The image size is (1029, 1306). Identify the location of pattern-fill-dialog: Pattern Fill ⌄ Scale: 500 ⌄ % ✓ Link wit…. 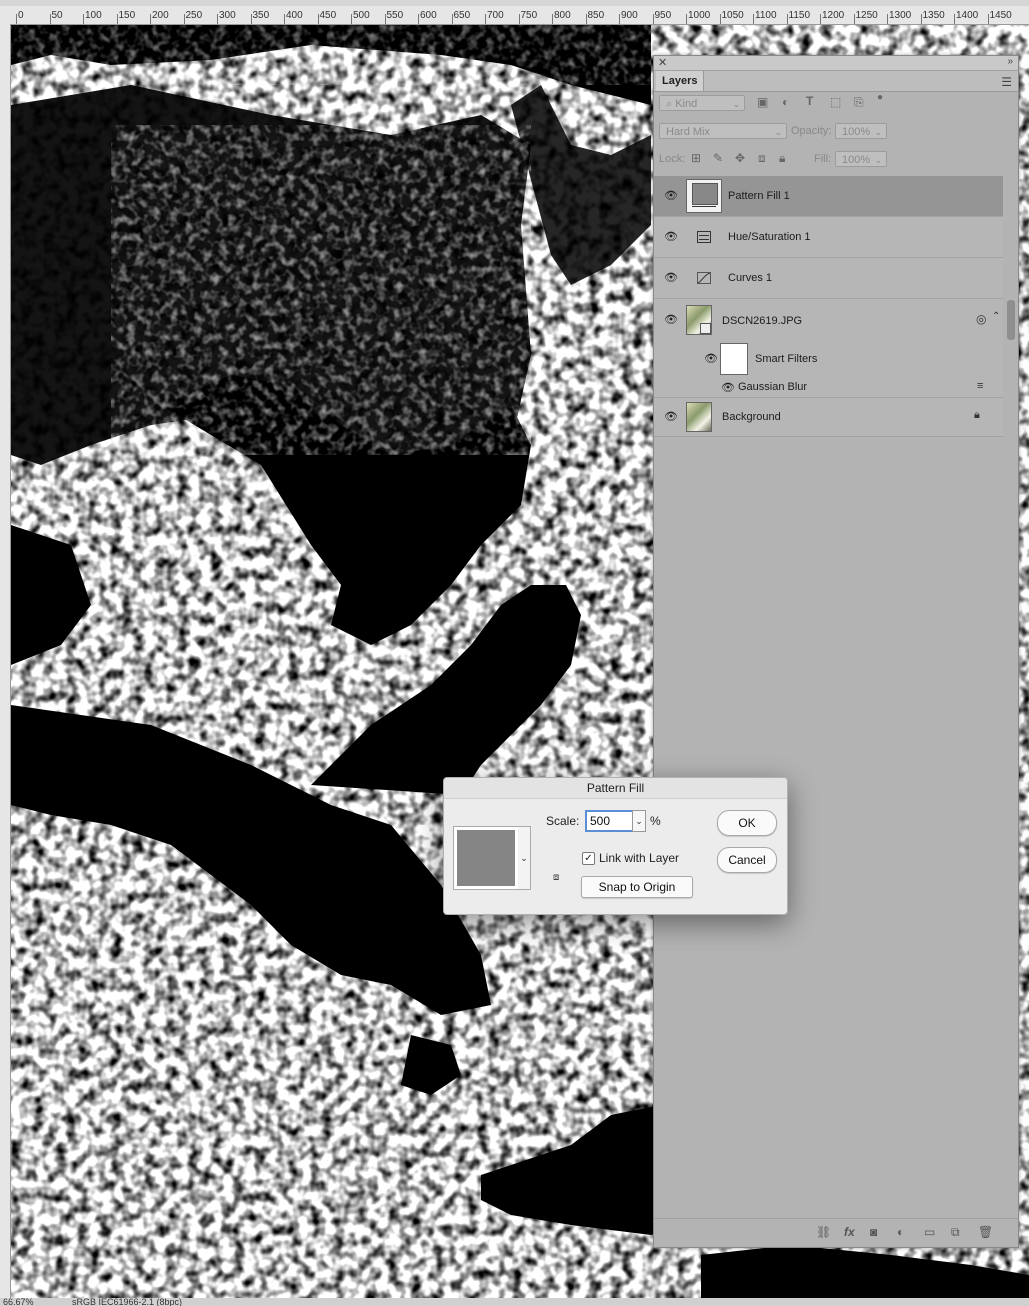
(615, 846).